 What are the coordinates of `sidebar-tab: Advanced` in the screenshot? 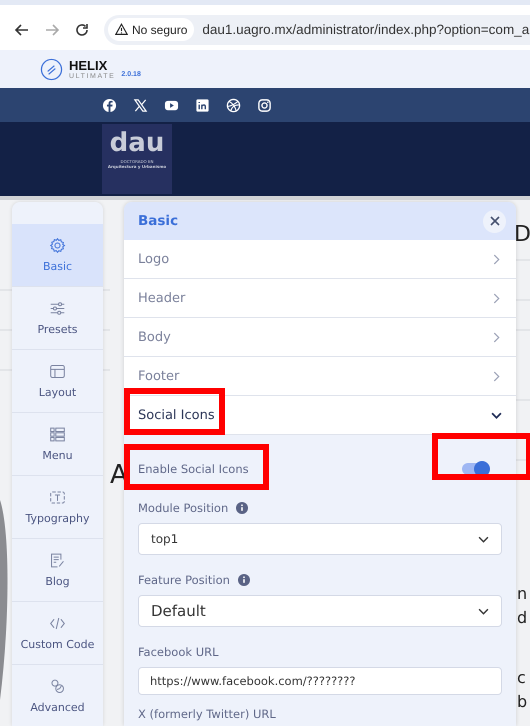 It's located at (57, 695).